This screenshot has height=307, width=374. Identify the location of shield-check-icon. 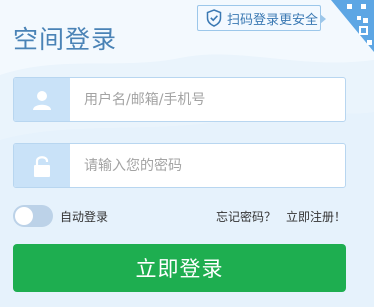
(214, 18).